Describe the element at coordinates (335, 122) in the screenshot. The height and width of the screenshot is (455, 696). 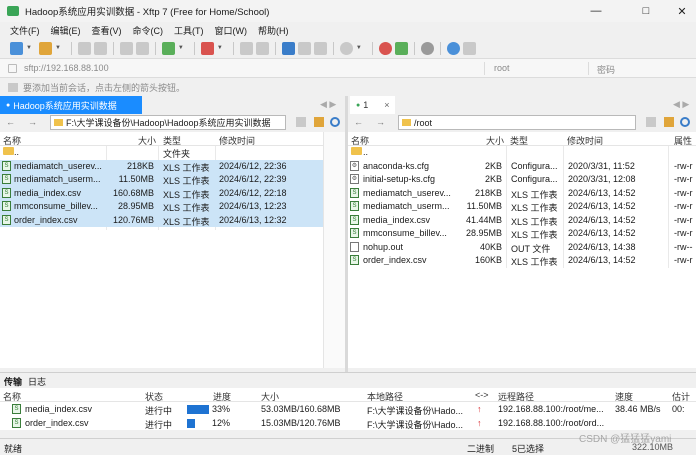
I see `refresh-icon` at that location.